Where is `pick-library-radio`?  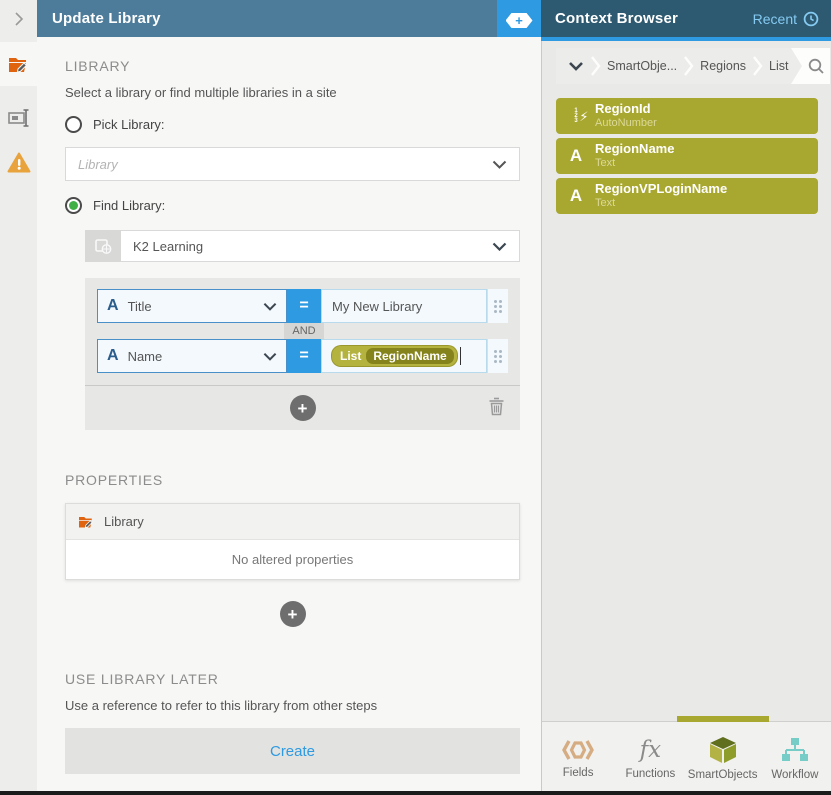 pick-library-radio is located at coordinates (73, 124).